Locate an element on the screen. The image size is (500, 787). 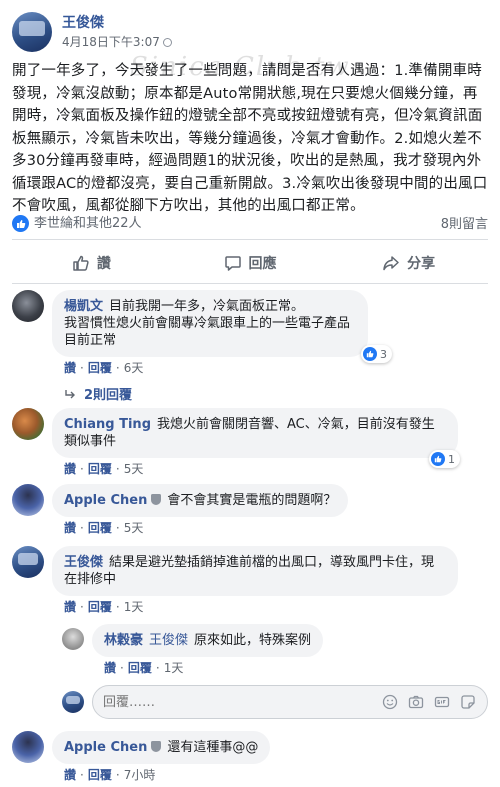
commenter-name: 楊凱文 is located at coordinates (83, 306).